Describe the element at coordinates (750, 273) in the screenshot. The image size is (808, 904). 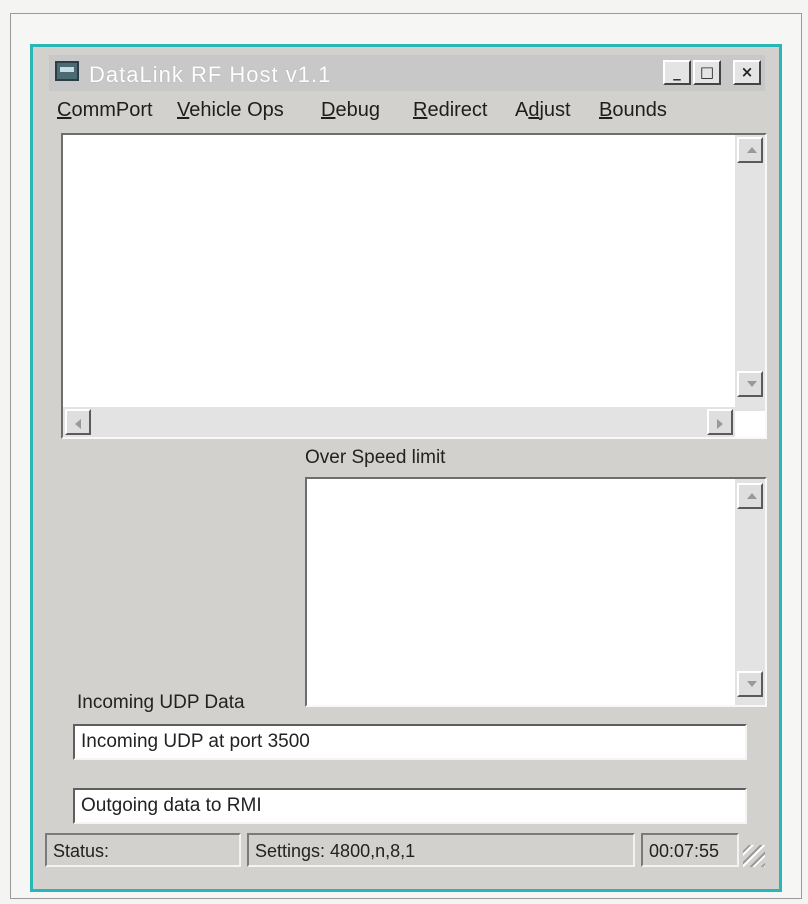
I see `main-vertical-scrollbar` at that location.